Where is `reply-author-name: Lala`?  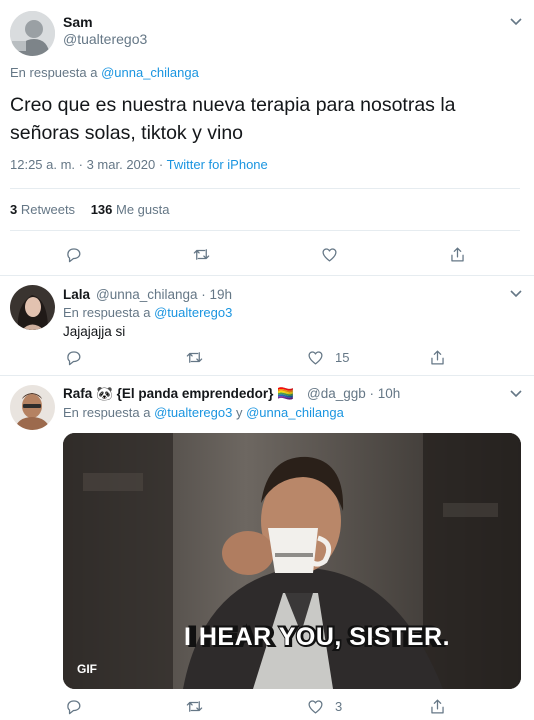 reply-author-name: Lala is located at coordinates (76, 294).